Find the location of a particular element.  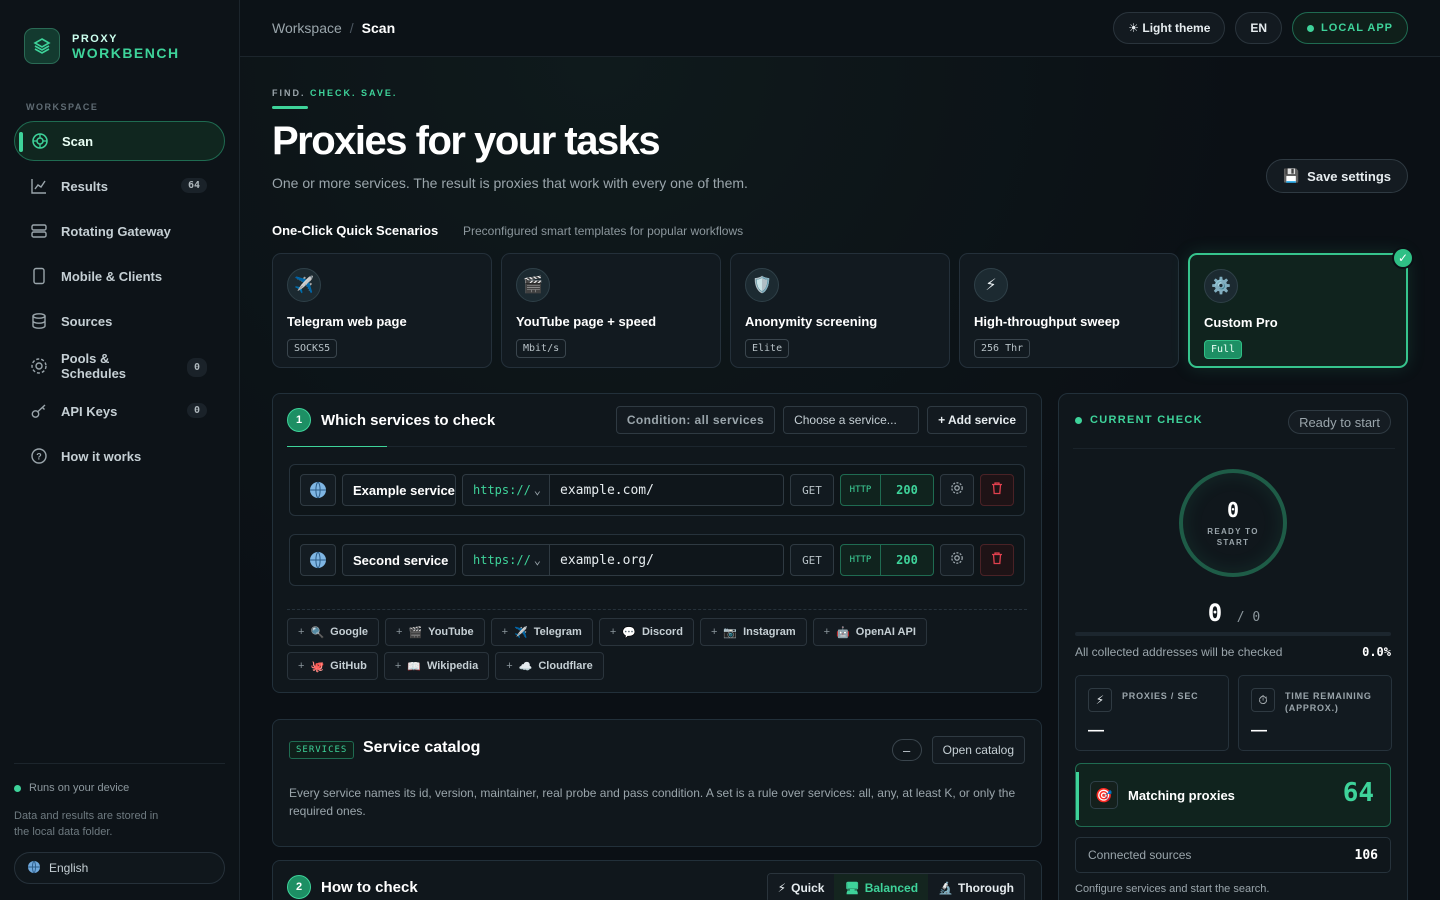

divider is located at coordinates (657, 609).